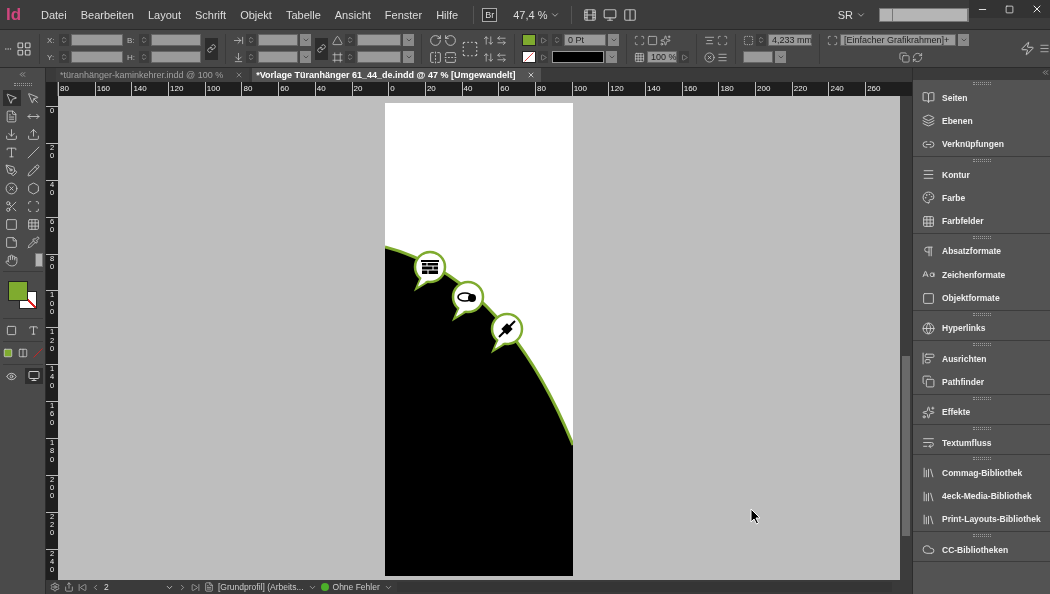 The image size is (1050, 594). Describe the element at coordinates (82, 587) in the screenshot. I see `first-page-icon` at that location.